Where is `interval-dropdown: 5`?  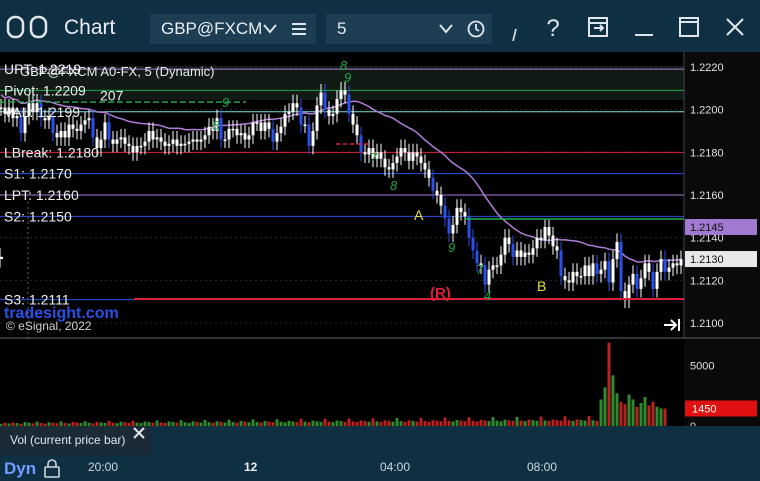
interval-dropdown: 5 is located at coordinates (409, 29).